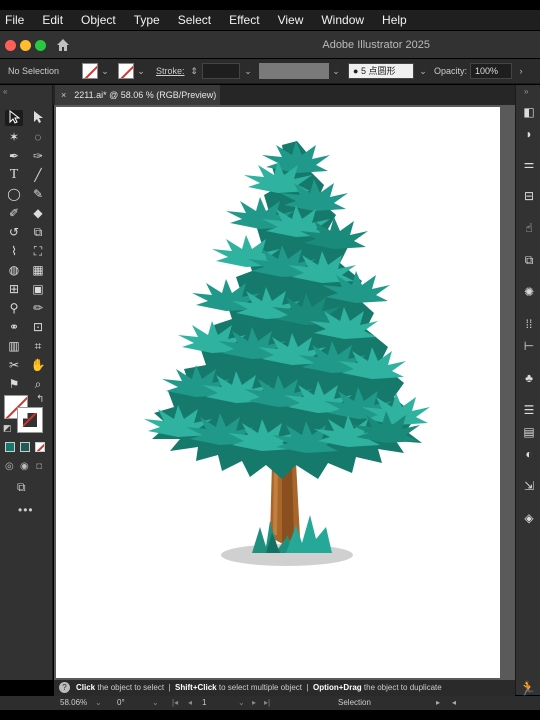  Describe the element at coordinates (38, 194) in the screenshot. I see `paintbrush-icon: ✎` at that location.